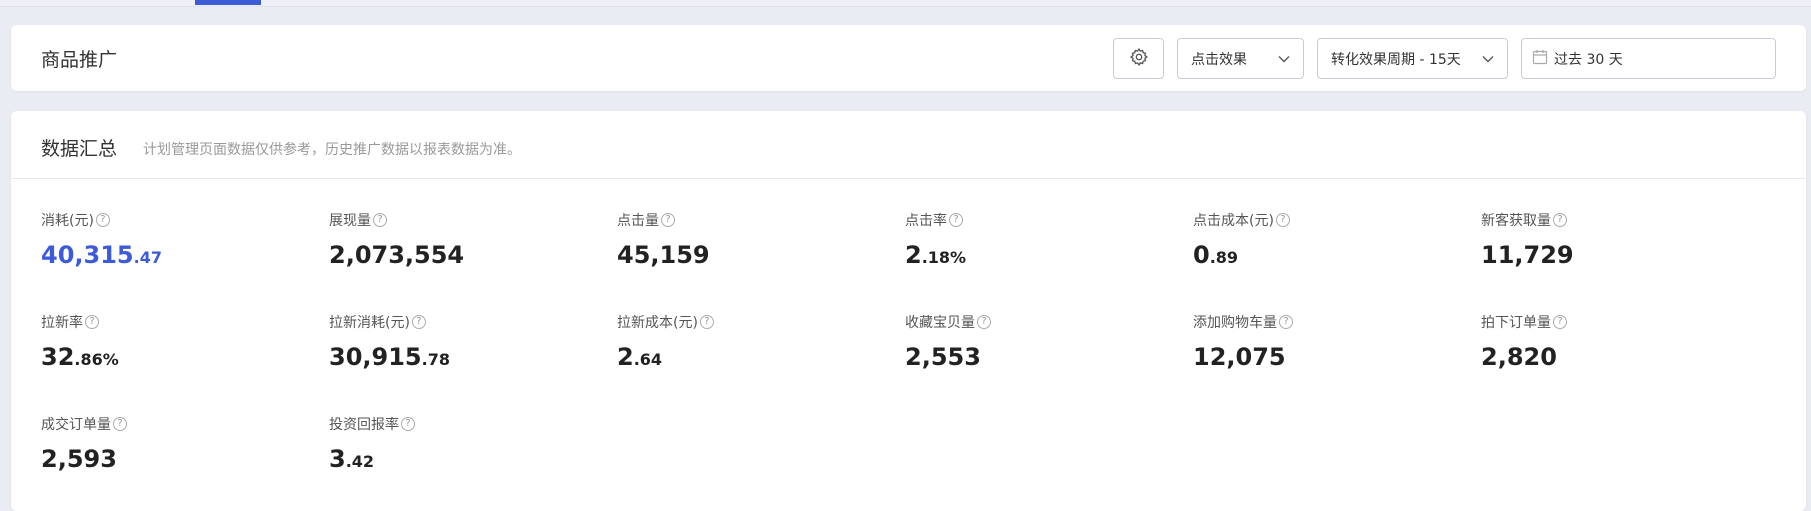 The image size is (1811, 511). Describe the element at coordinates (1239, 357) in the screenshot. I see `metric-value-main: 12,075` at that location.